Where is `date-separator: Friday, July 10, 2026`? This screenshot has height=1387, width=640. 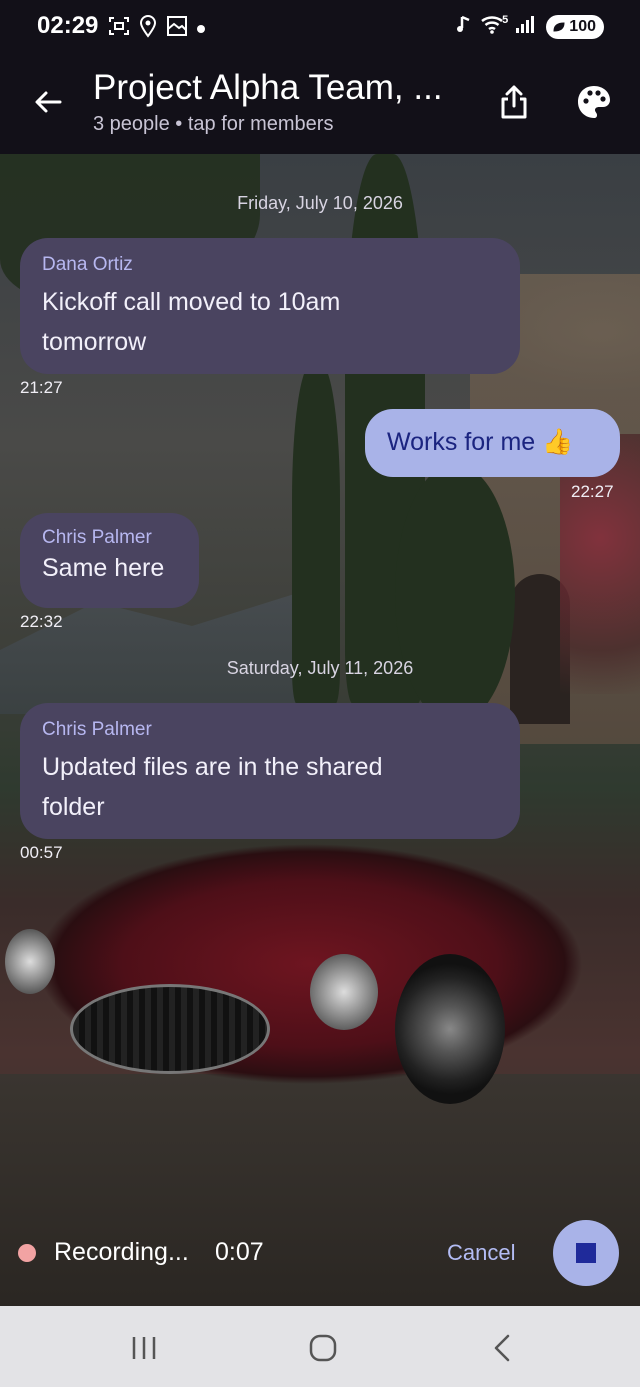 date-separator: Friday, July 10, 2026 is located at coordinates (320, 203).